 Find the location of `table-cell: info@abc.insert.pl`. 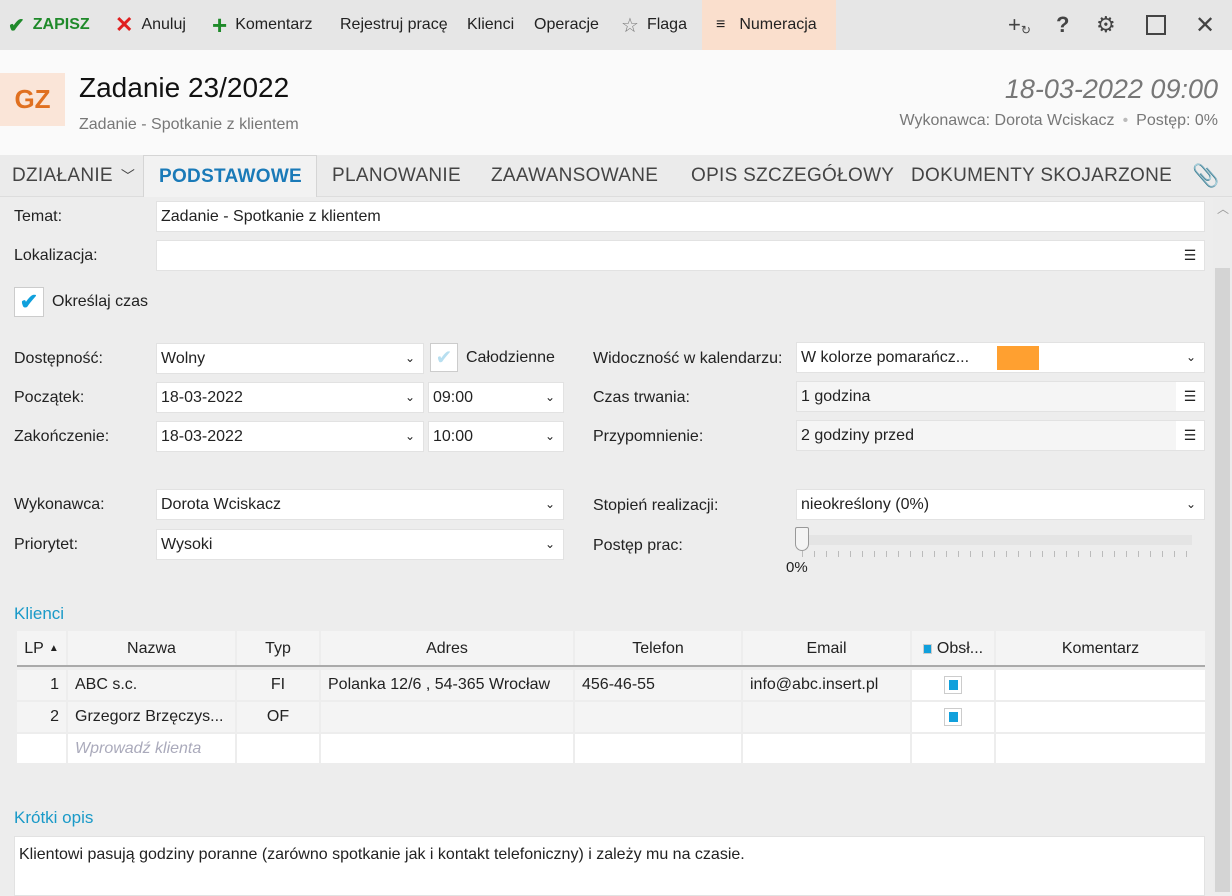

table-cell: info@abc.insert.pl is located at coordinates (826, 685).